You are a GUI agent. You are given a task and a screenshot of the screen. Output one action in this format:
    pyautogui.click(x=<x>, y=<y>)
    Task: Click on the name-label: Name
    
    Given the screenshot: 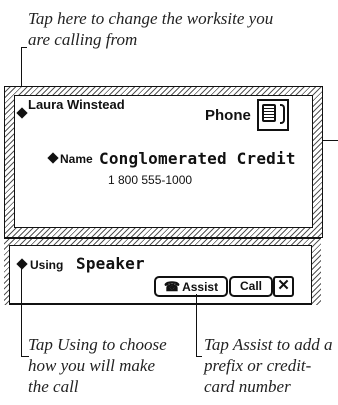 What is the action you would take?
    pyautogui.click(x=76, y=159)
    